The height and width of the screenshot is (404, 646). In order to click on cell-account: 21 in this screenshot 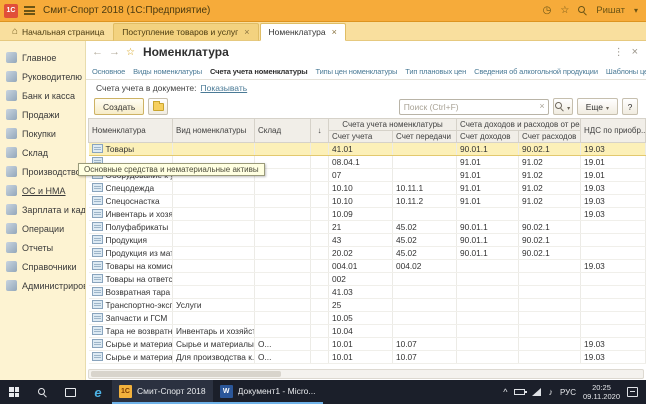, I will do `click(360, 227)`.